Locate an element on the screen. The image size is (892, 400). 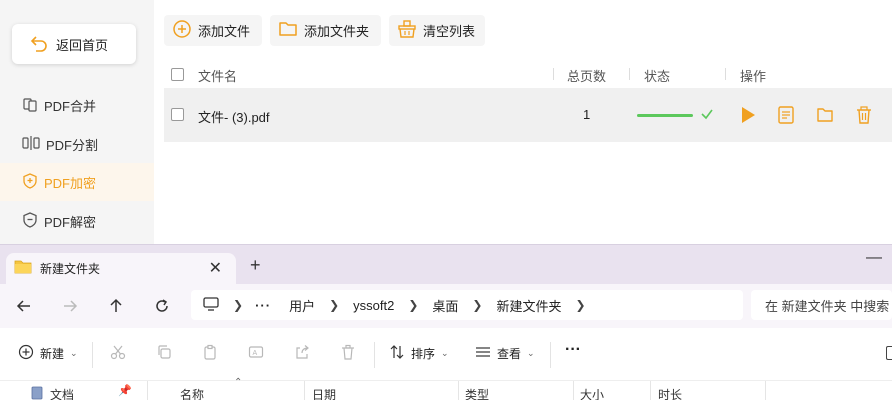
rename-button: A is located at coordinates (256, 353).